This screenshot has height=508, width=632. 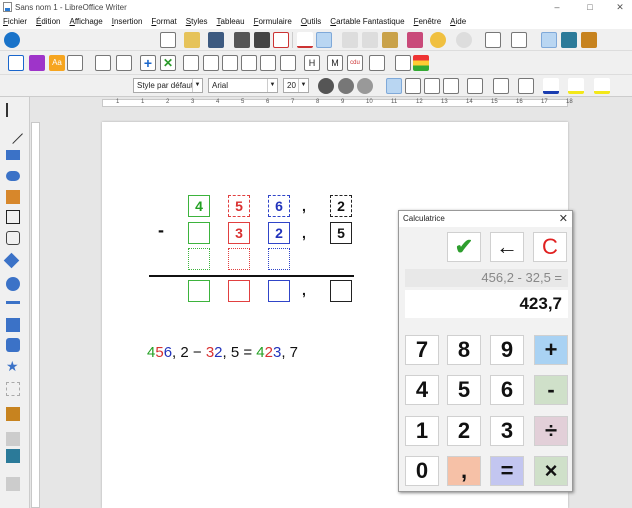 I want to click on key-plus: +, so click(x=551, y=350).